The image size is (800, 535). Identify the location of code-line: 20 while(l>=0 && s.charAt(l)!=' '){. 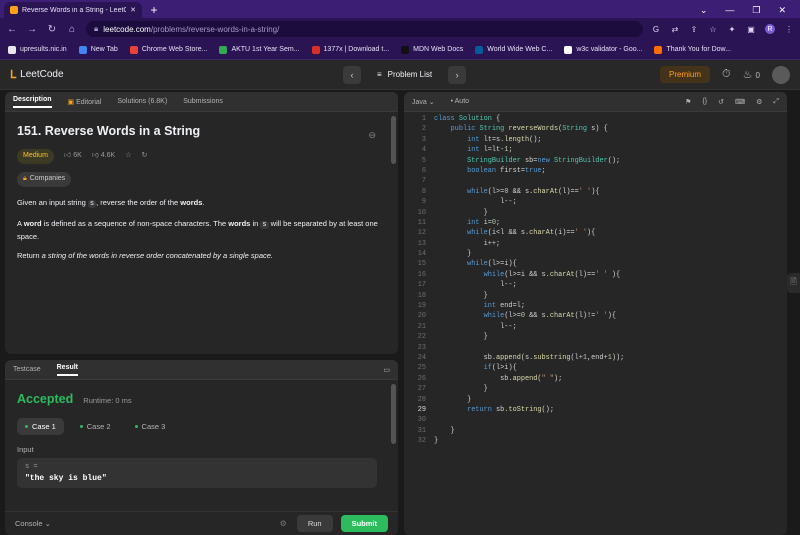
(595, 316).